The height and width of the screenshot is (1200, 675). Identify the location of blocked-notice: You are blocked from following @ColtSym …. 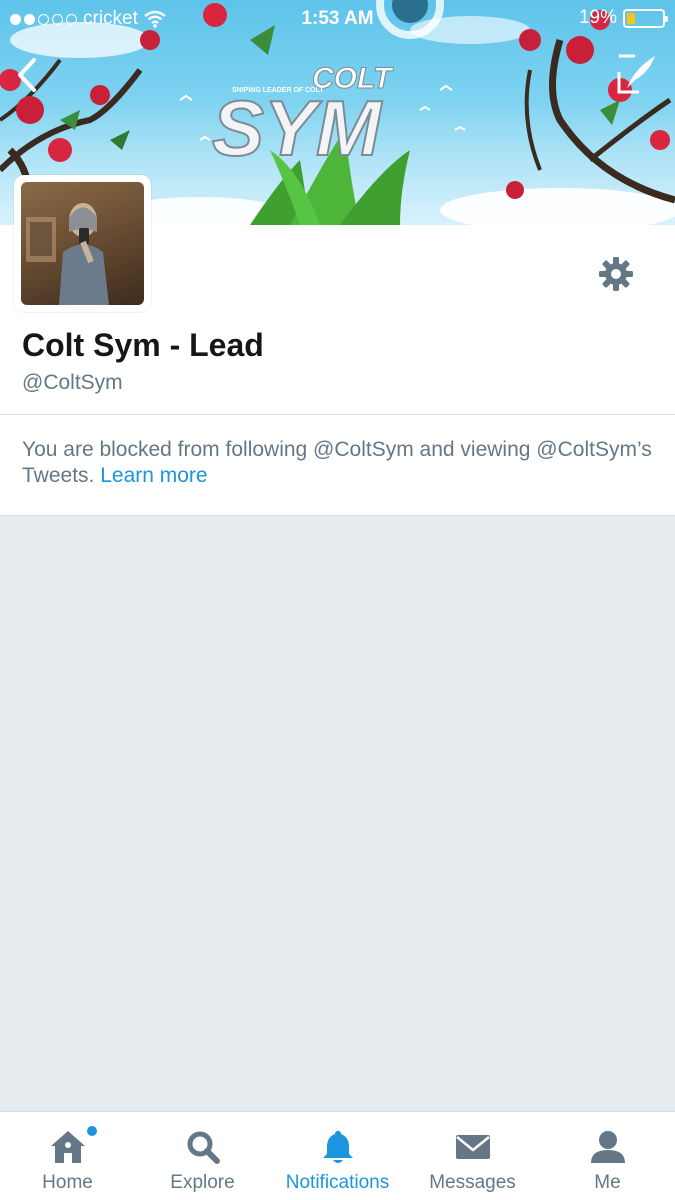
(337, 465).